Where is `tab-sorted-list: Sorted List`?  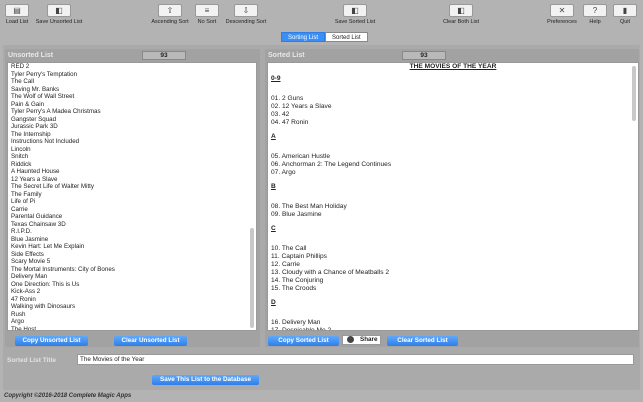 tab-sorted-list: Sorted List is located at coordinates (346, 37).